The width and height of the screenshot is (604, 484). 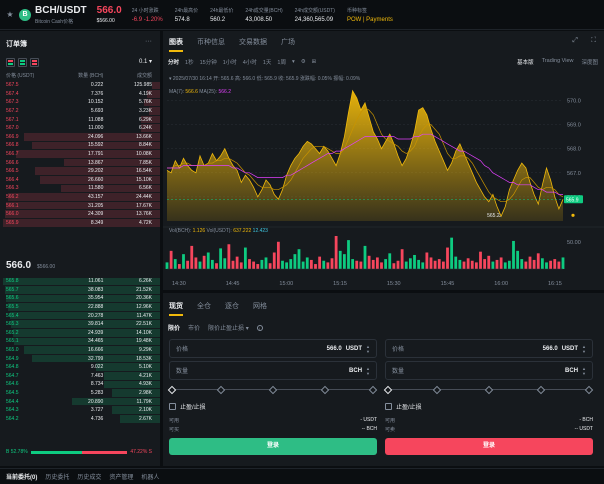 I want to click on bid-row: 564.7 7.463 4.21K, so click(x=80, y=376).